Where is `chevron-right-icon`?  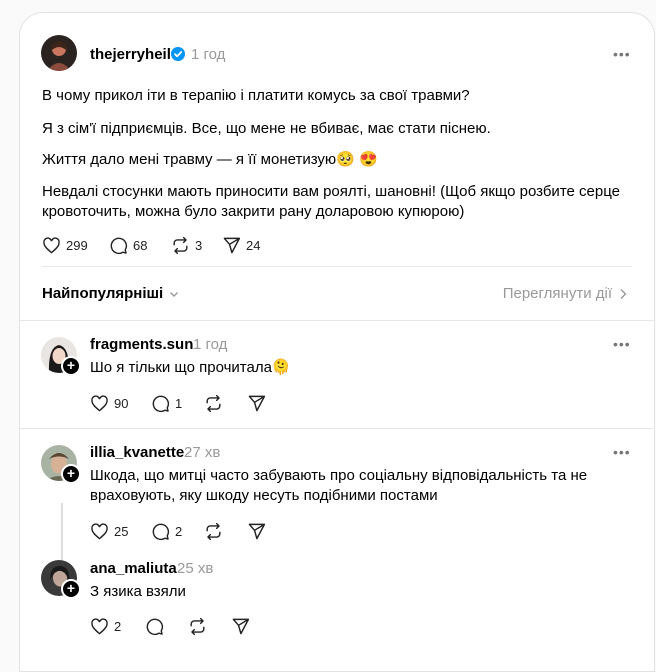
chevron-right-icon is located at coordinates (623, 293).